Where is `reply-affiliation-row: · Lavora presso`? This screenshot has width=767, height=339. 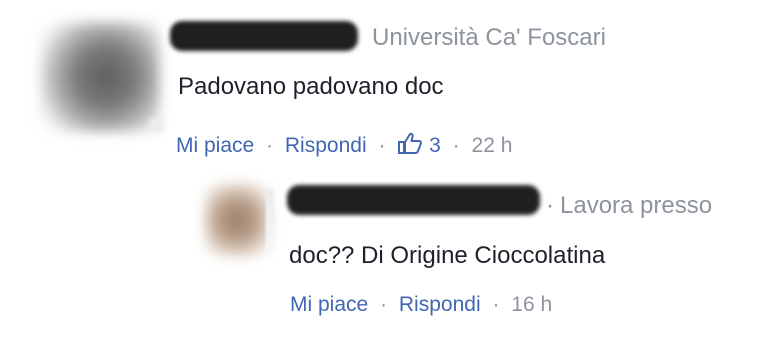 reply-affiliation-row: · Lavora presso is located at coordinates (629, 206).